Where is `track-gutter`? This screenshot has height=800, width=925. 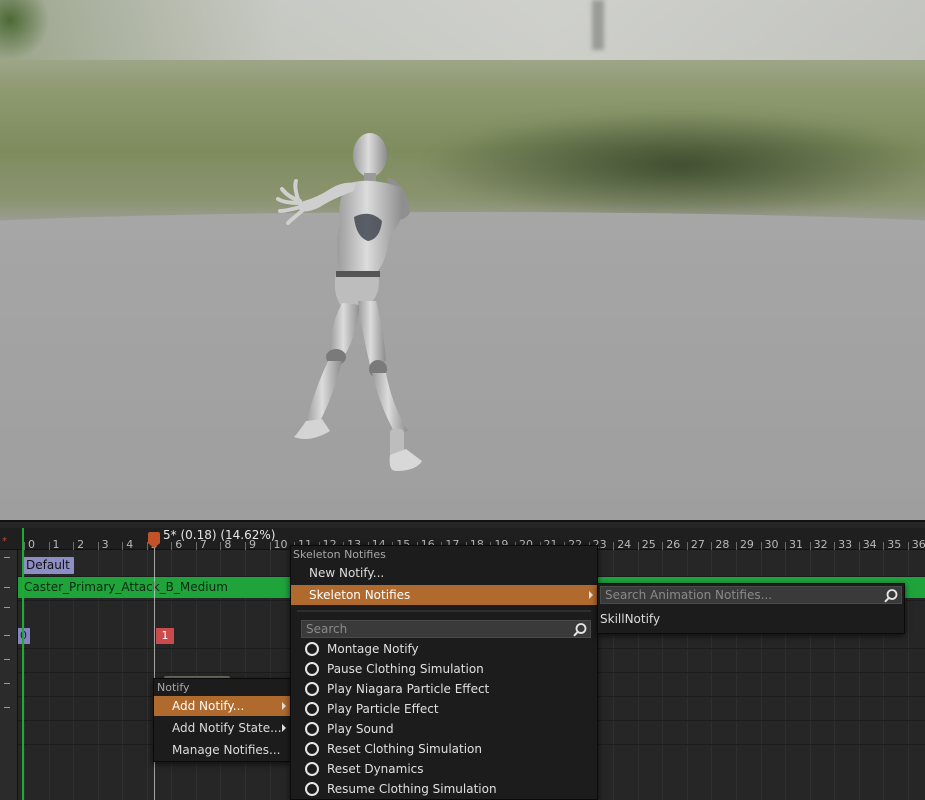
track-gutter is located at coordinates (9, 675).